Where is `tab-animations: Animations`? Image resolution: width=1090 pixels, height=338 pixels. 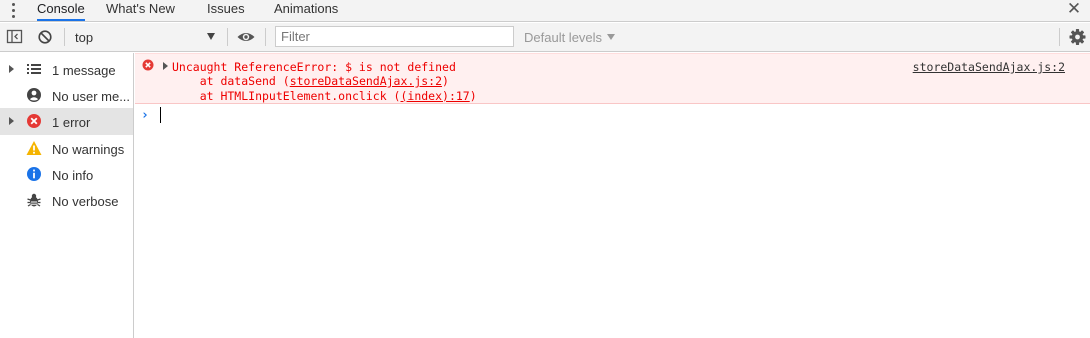 tab-animations: Animations is located at coordinates (306, 10).